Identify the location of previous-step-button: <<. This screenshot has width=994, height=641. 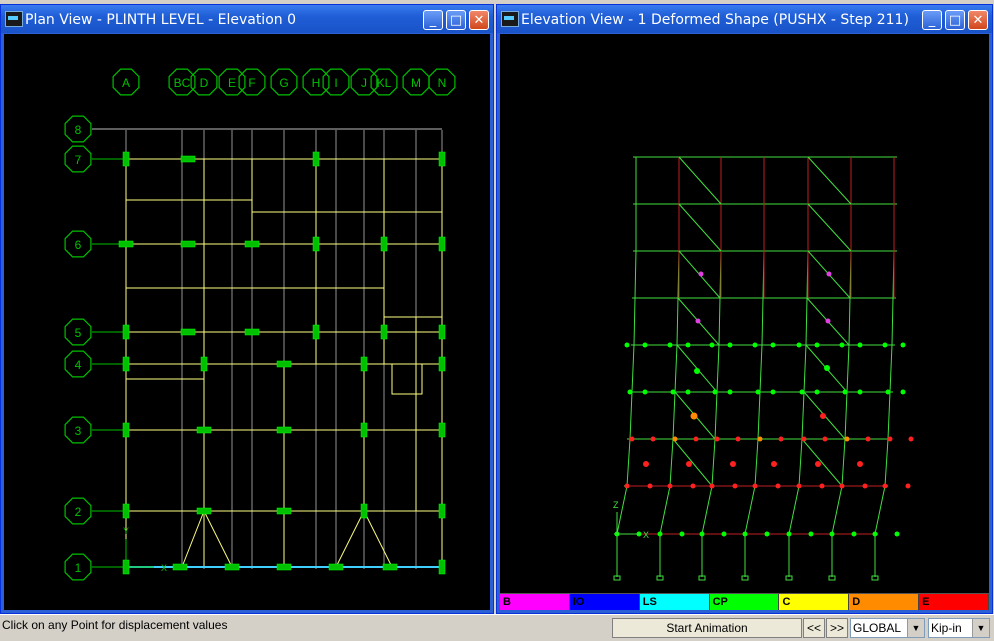
(814, 628).